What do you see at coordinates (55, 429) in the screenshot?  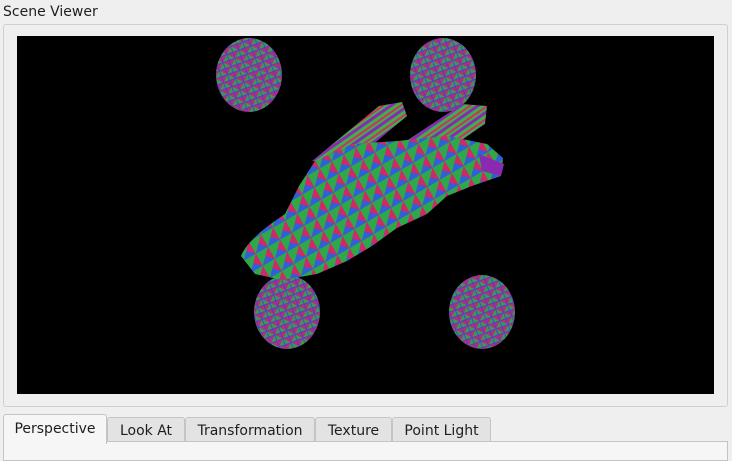 I see `tab-perspective: Perspective` at bounding box center [55, 429].